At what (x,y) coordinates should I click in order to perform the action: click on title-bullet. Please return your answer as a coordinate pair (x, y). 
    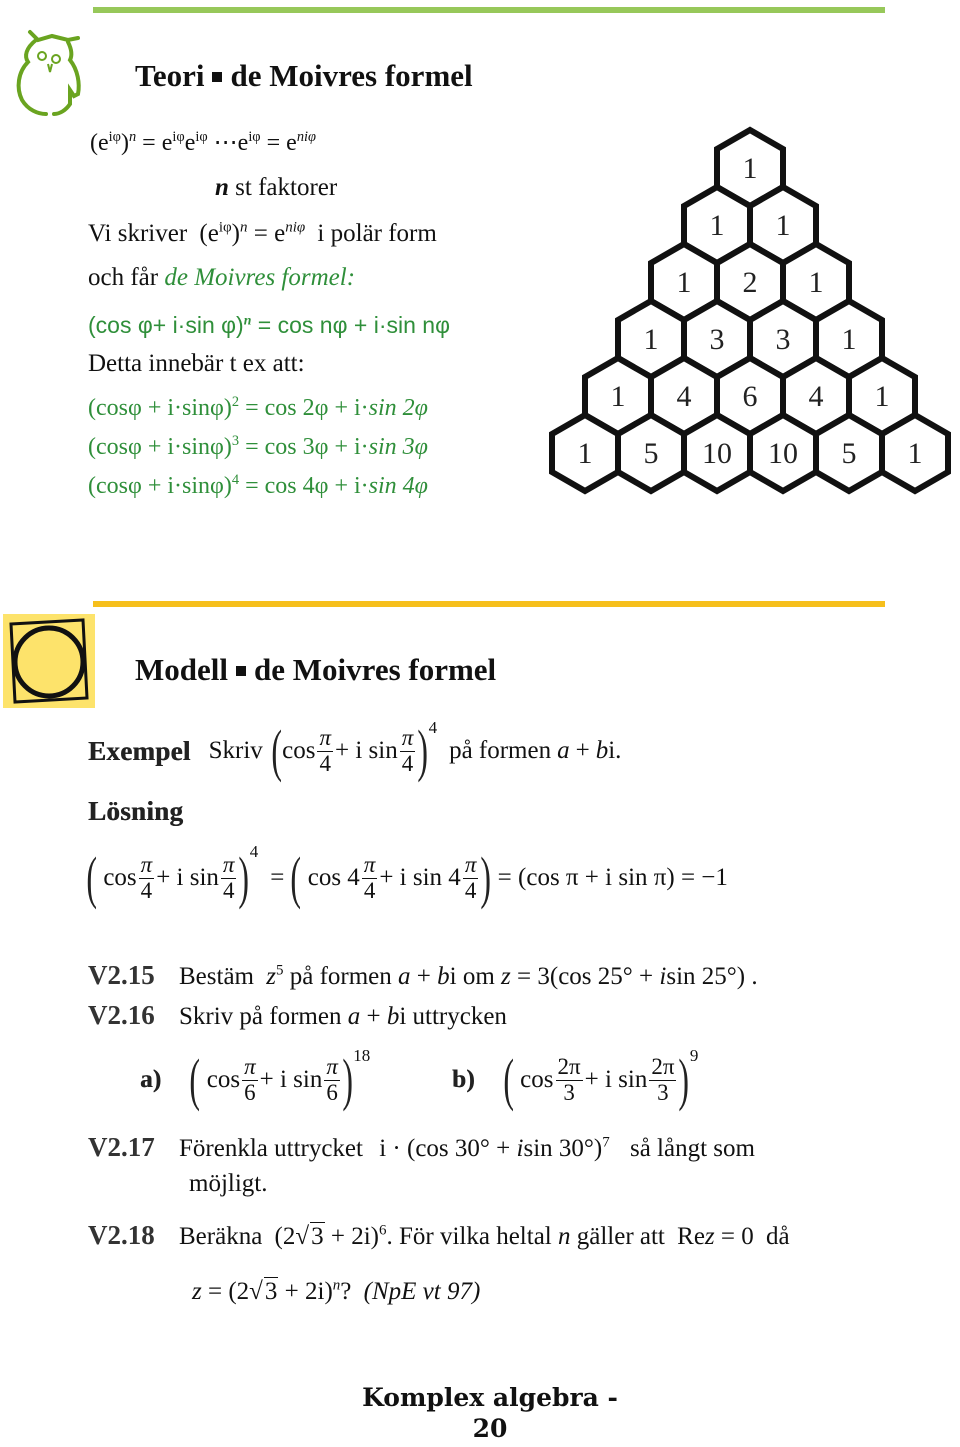
    Looking at the image, I should click on (217, 76).